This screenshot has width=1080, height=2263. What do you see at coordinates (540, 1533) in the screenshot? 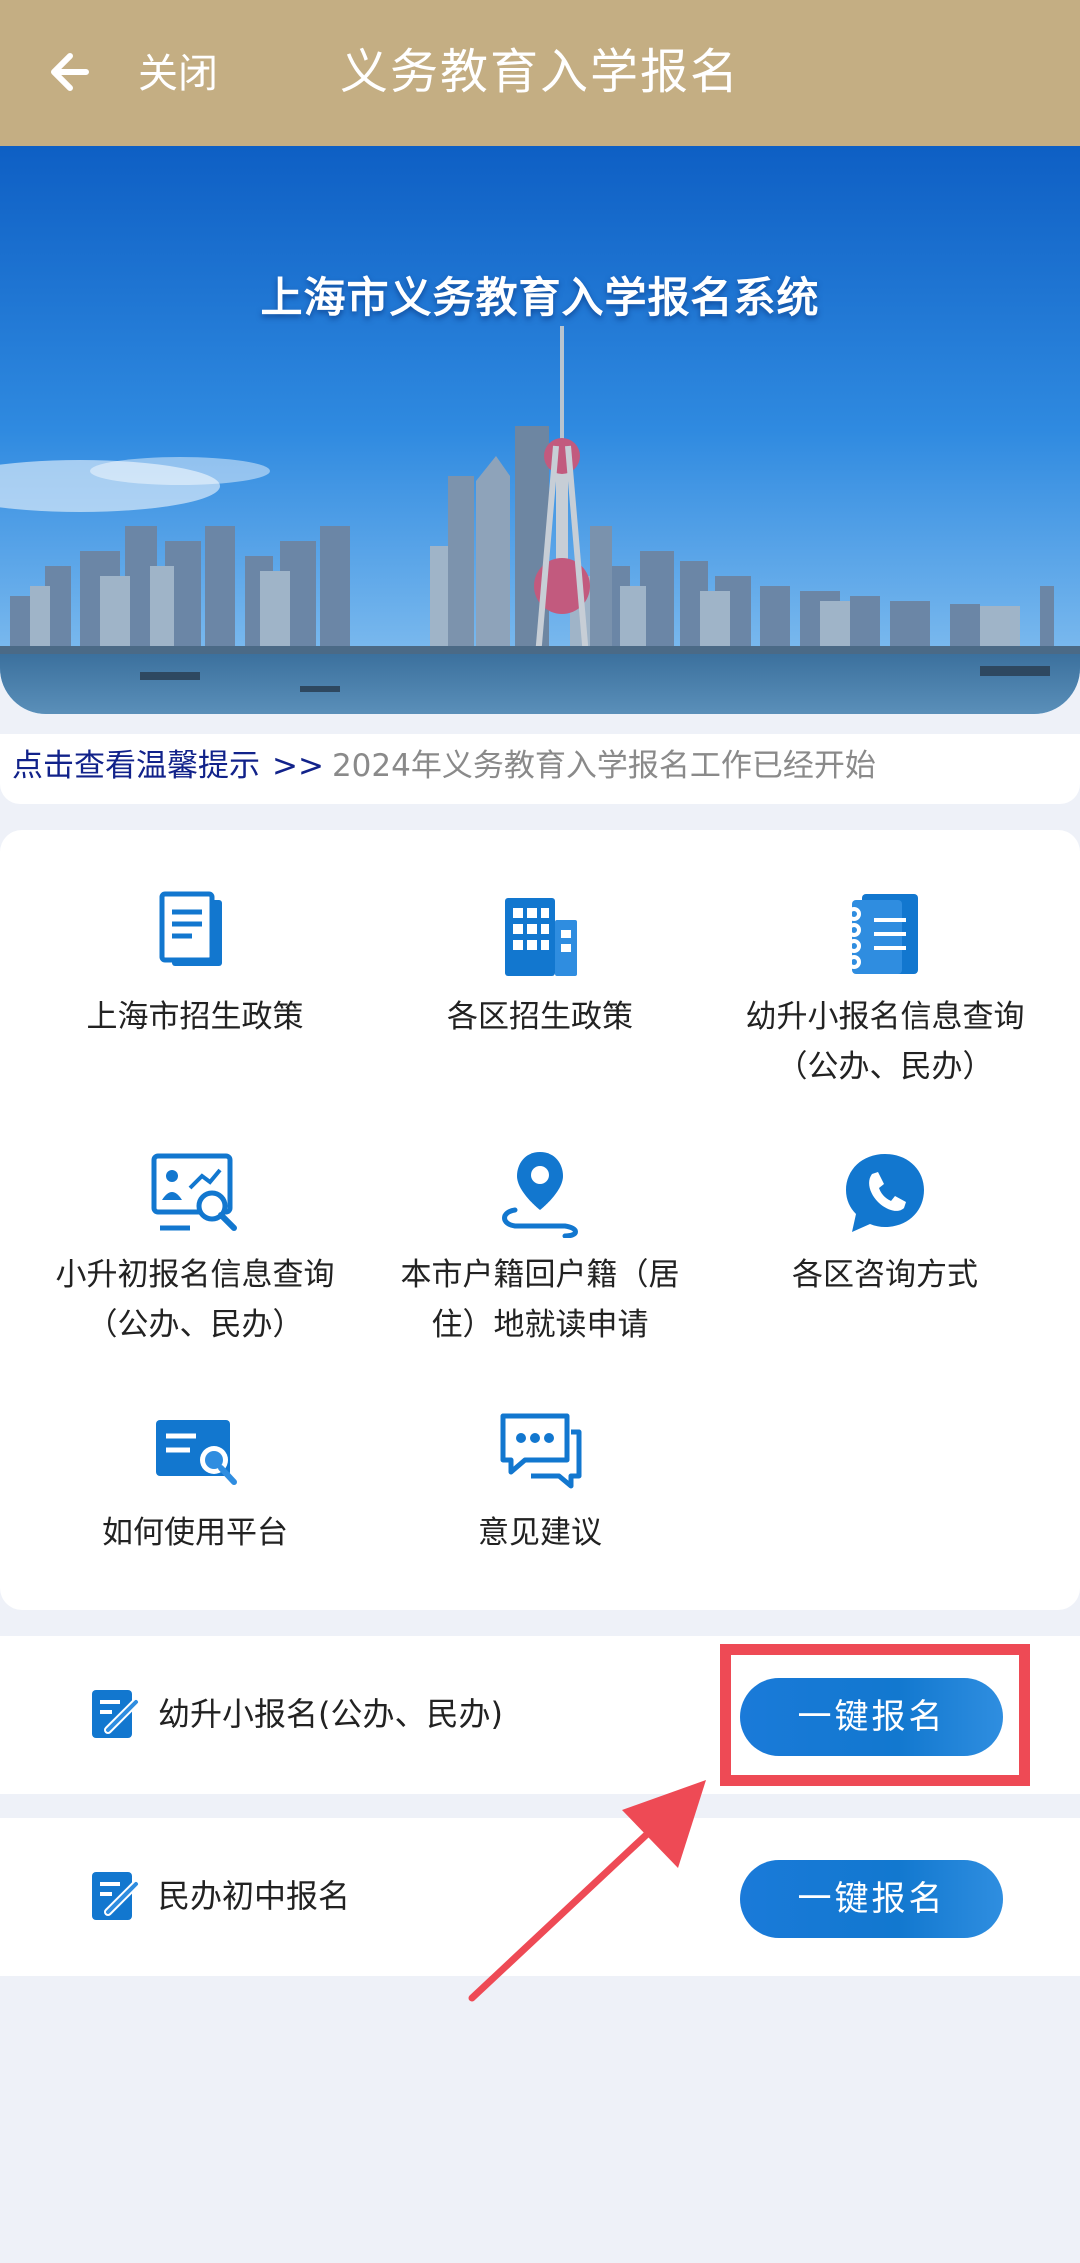
I see `grid-label: 意见建议` at bounding box center [540, 1533].